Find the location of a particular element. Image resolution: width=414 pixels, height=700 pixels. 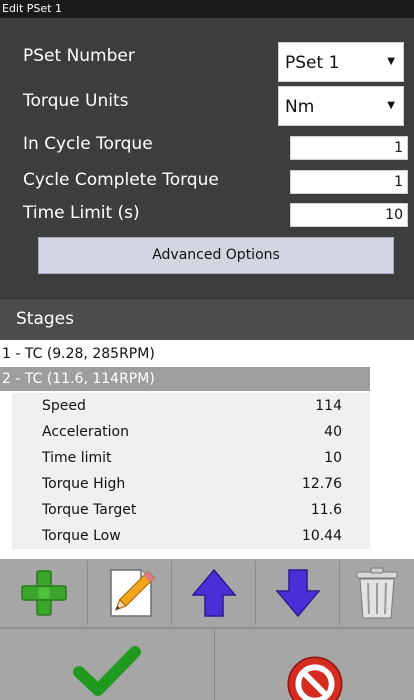

add-stage-button is located at coordinates (44, 593).